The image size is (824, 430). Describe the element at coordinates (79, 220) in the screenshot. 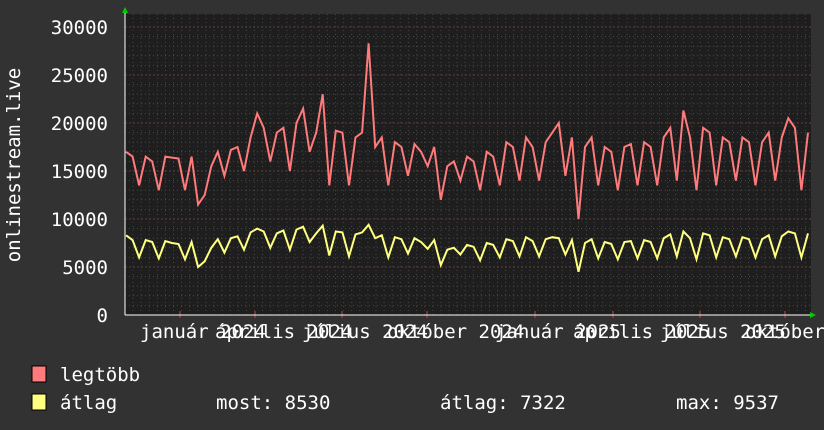

I see `y-tick-label: 10000` at that location.